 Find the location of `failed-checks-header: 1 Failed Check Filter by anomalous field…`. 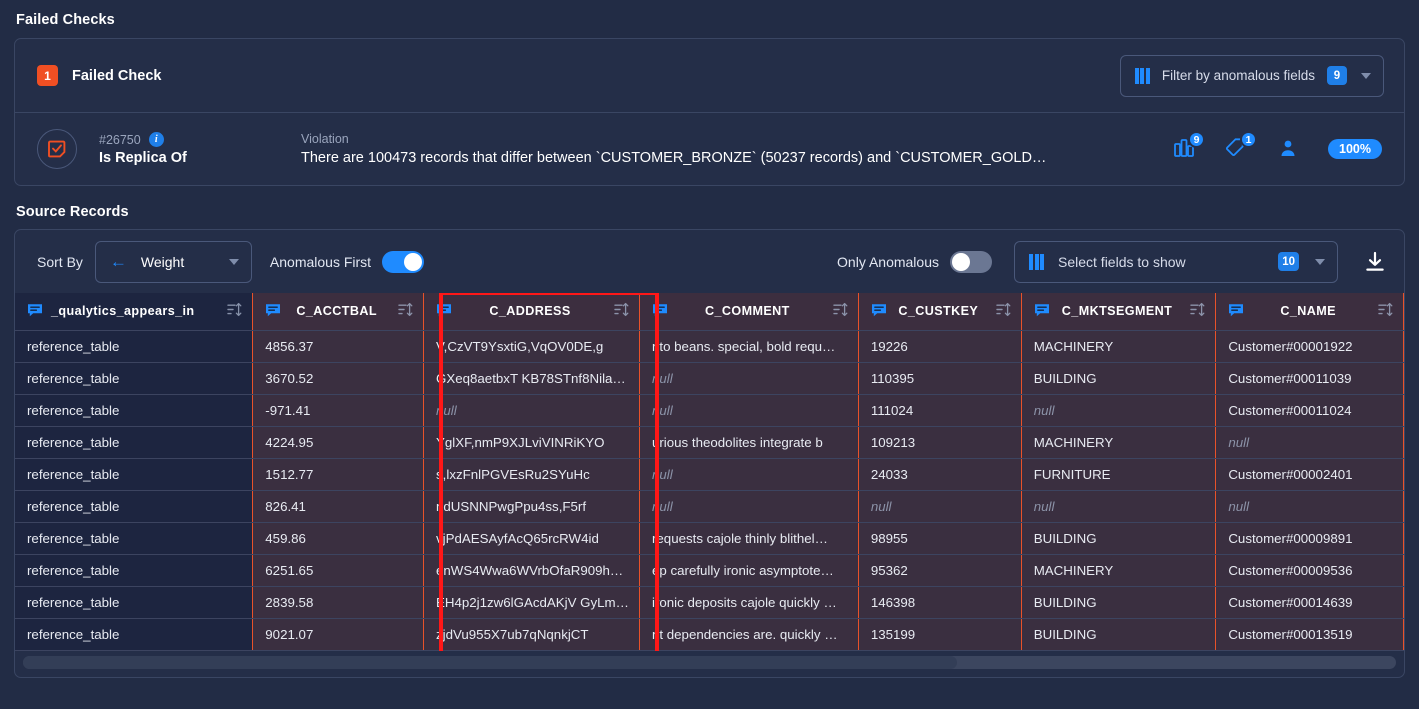

failed-checks-header: 1 Failed Check Filter by anomalous field… is located at coordinates (709, 76).